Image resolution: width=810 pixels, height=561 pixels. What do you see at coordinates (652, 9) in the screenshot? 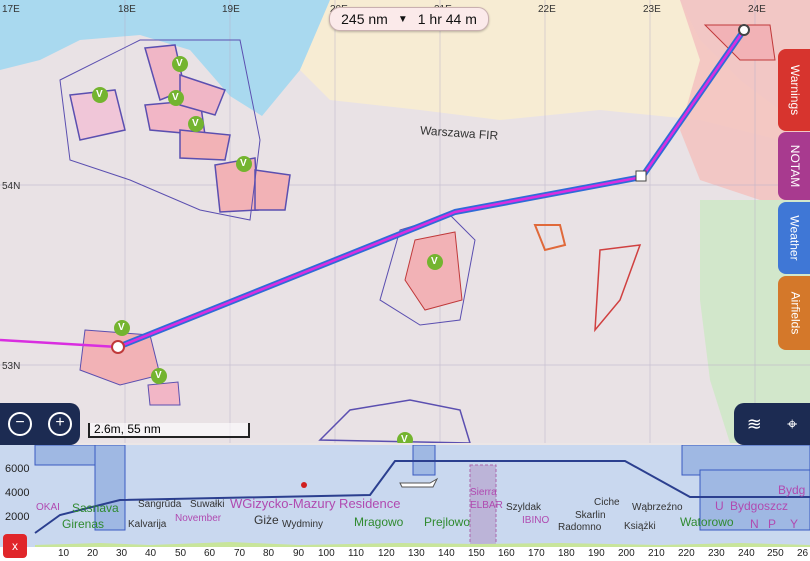
I see `lon-label: 23E` at bounding box center [652, 9].